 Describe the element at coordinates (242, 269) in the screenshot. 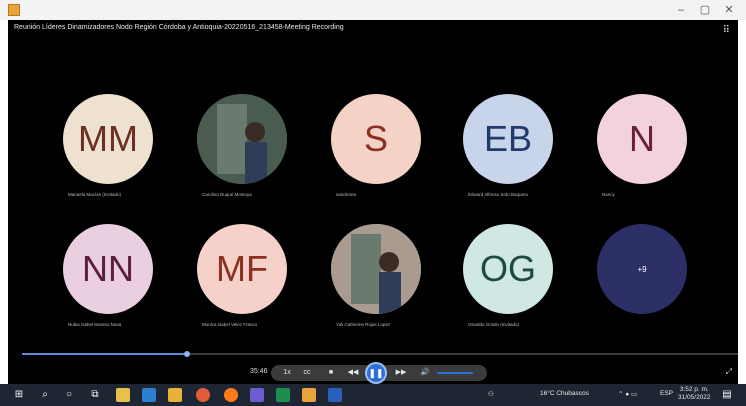

I see `participant-avatar: MF` at that location.